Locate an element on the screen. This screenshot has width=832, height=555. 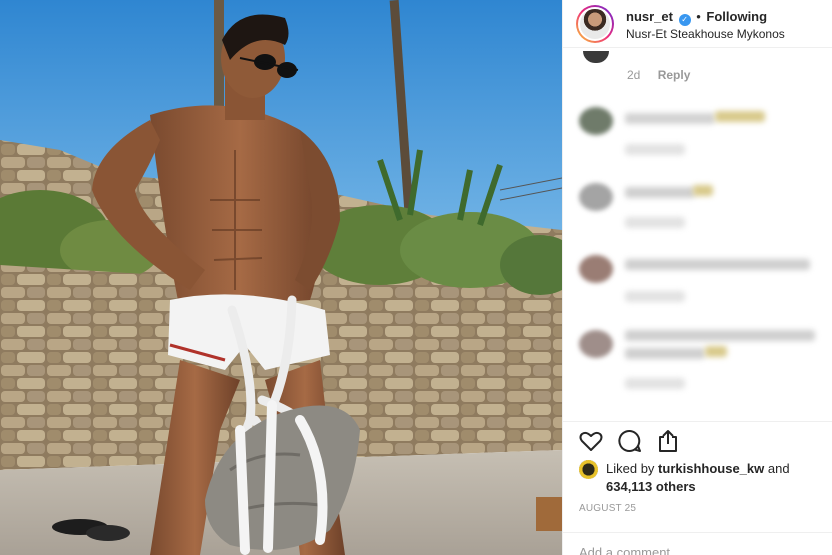
comment-meta: 2d Reply is located at coordinates (658, 75).